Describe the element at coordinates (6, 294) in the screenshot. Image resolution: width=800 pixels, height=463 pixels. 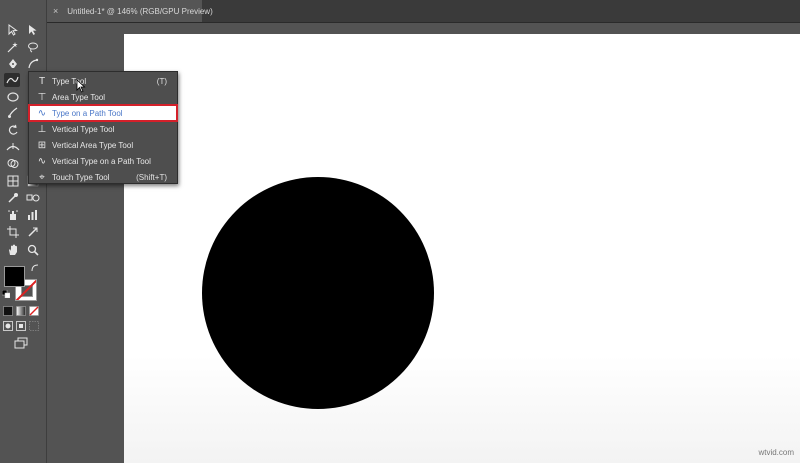
I see `default-colors-icon` at that location.